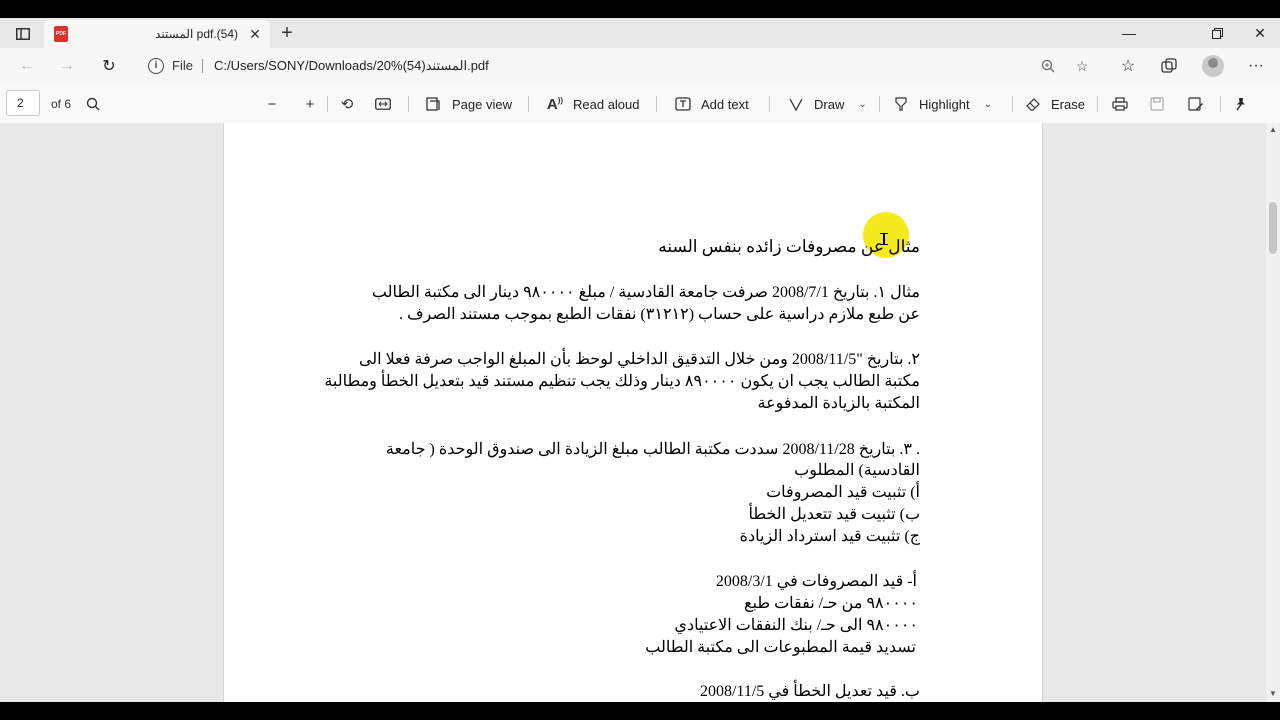 The image size is (1280, 720). What do you see at coordinates (1213, 66) in the screenshot?
I see `profile-avatar` at bounding box center [1213, 66].